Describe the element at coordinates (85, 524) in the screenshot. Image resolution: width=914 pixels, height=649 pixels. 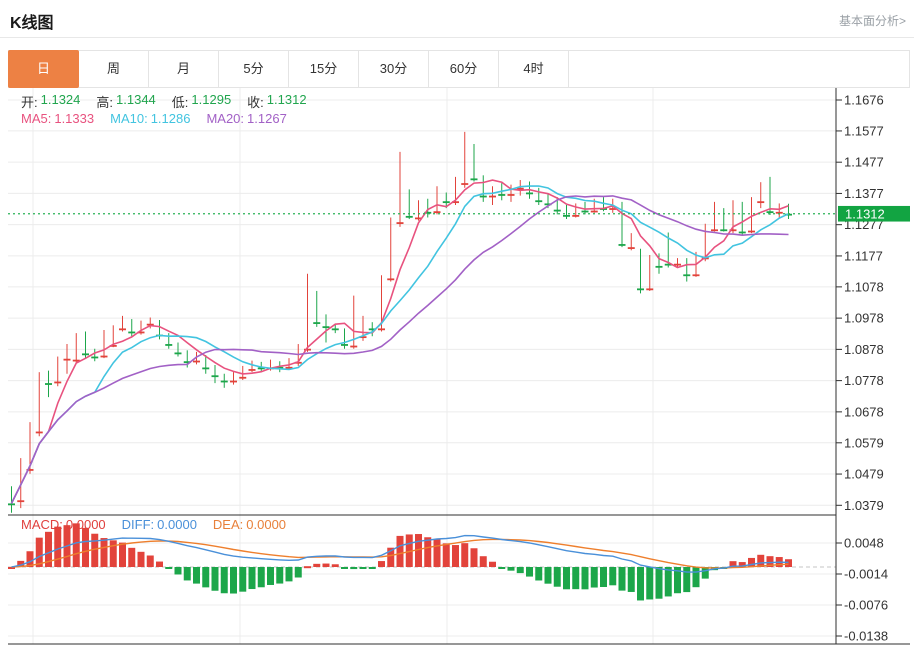
I see `macd-value: 0.0000` at that location.